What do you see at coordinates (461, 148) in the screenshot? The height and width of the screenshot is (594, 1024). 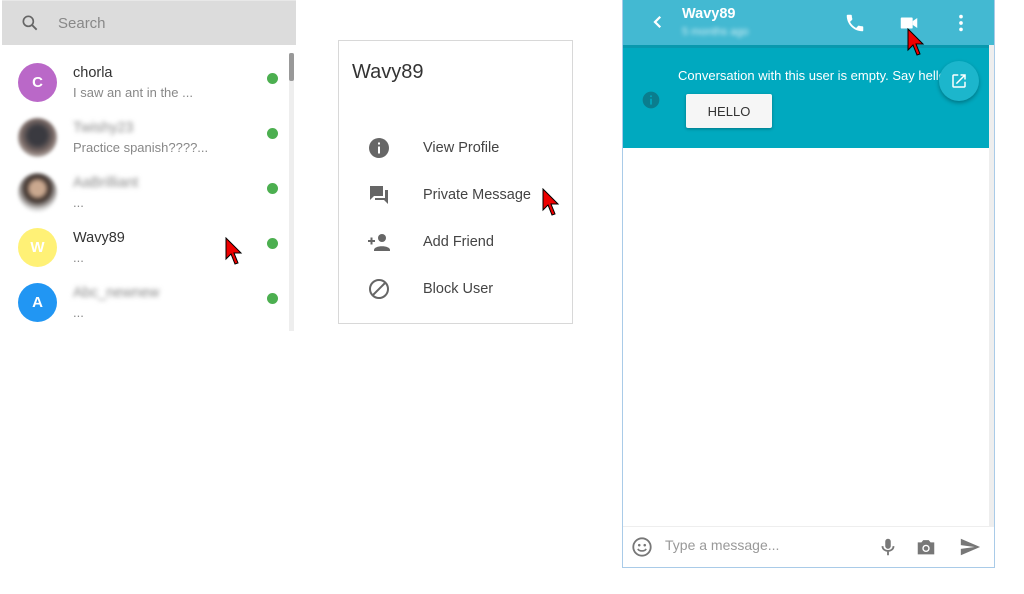 I see `menu-item-label: View Profile` at bounding box center [461, 148].